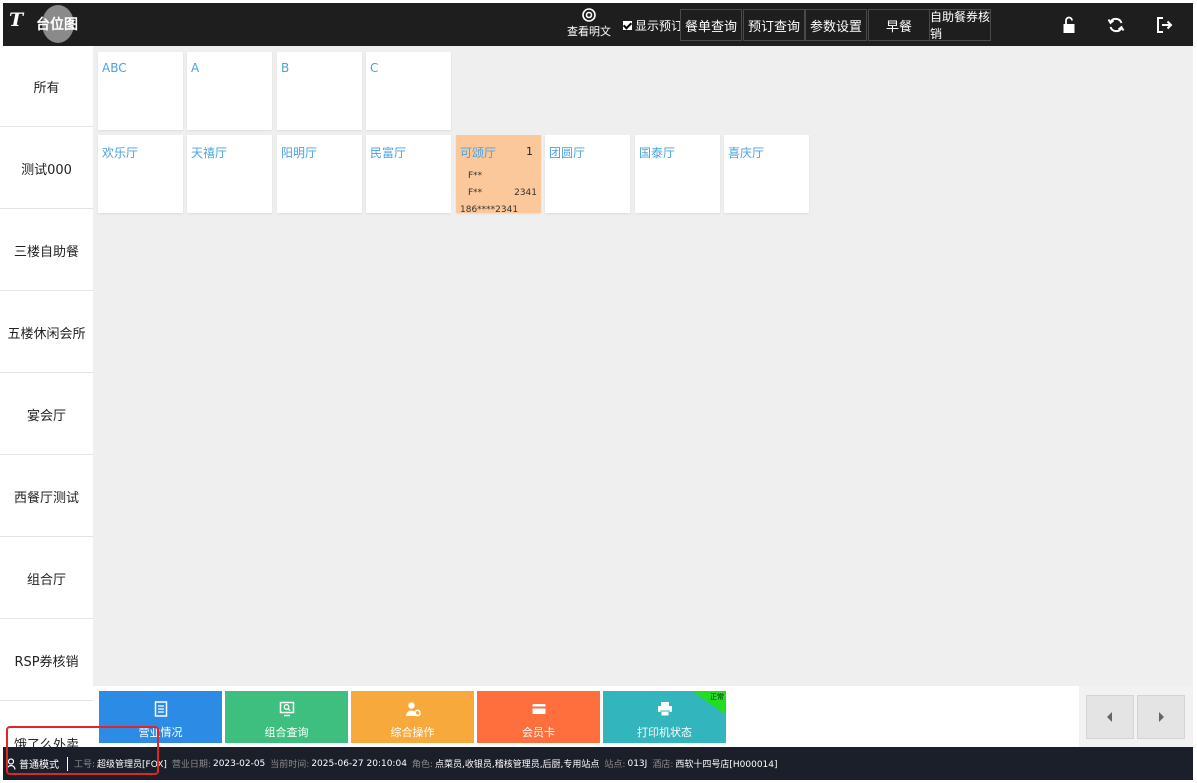 Image resolution: width=1197 pixels, height=783 pixels. What do you see at coordinates (140, 91) in the screenshot?
I see `table-card-abc: ABC` at bounding box center [140, 91].